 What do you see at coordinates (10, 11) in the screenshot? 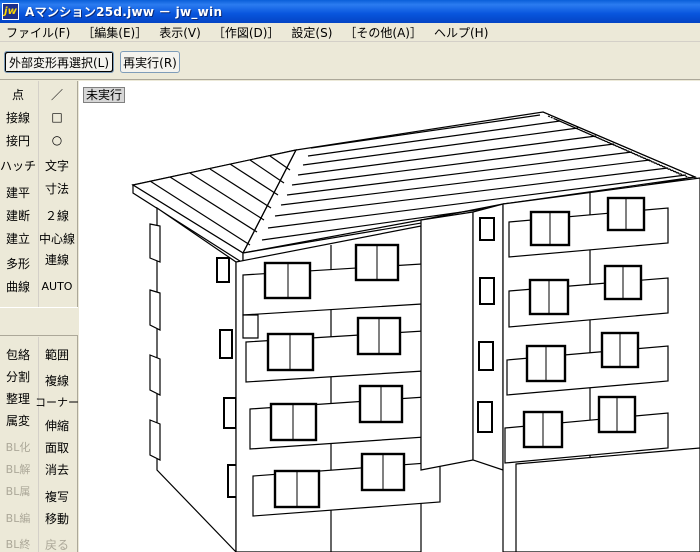
I see `jw-app-icon: jw` at bounding box center [10, 11].